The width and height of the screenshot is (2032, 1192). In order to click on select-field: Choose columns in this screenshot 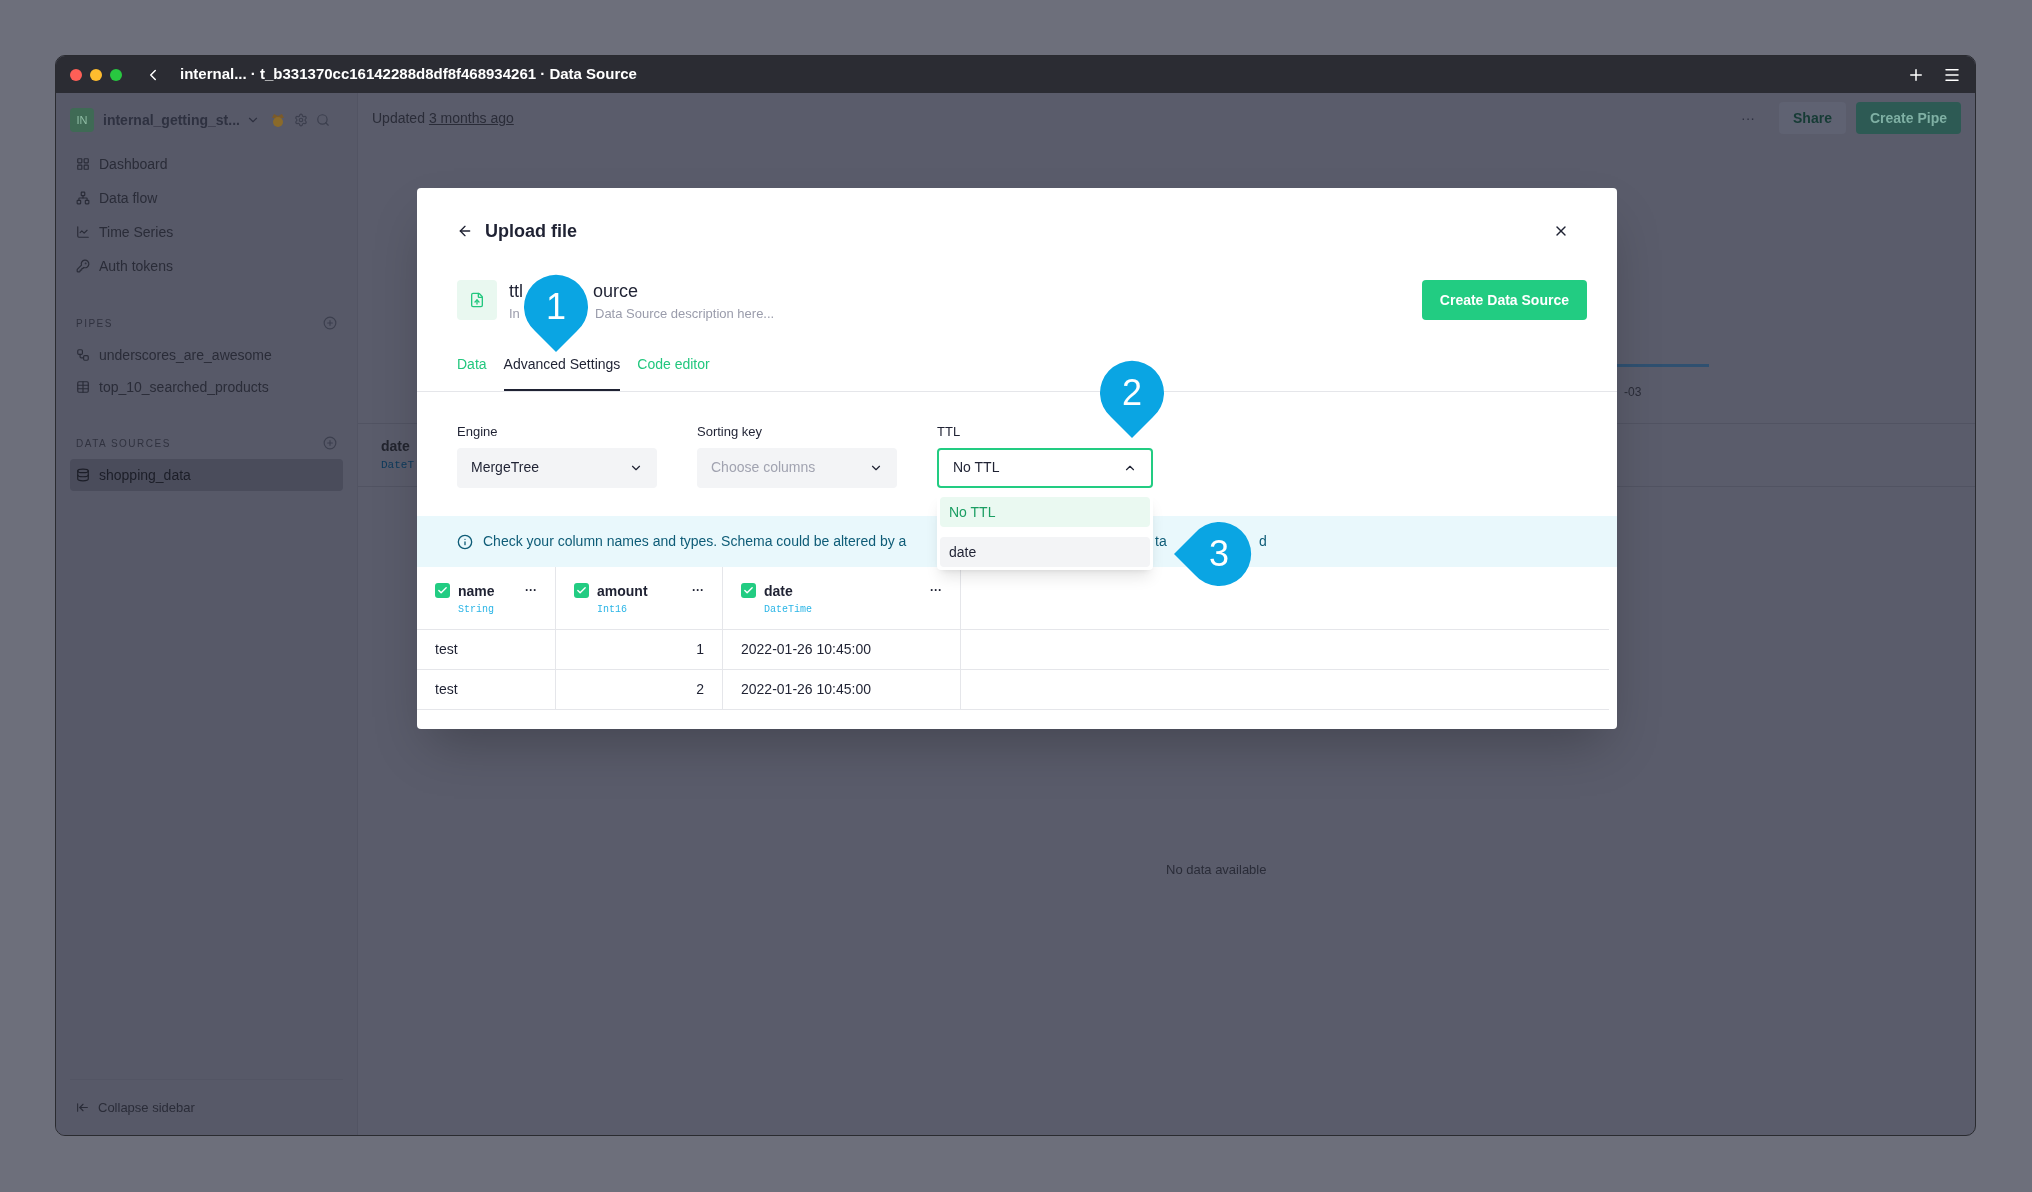, I will do `click(797, 467)`.